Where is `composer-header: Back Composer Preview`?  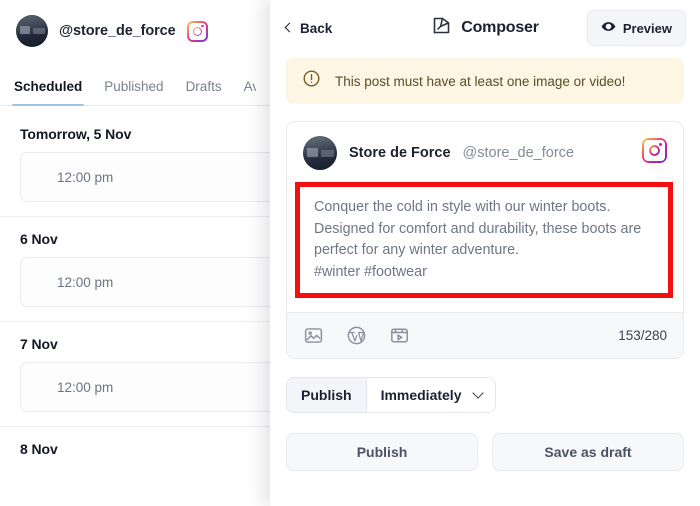
composer-header: Back Composer Preview is located at coordinates (485, 28).